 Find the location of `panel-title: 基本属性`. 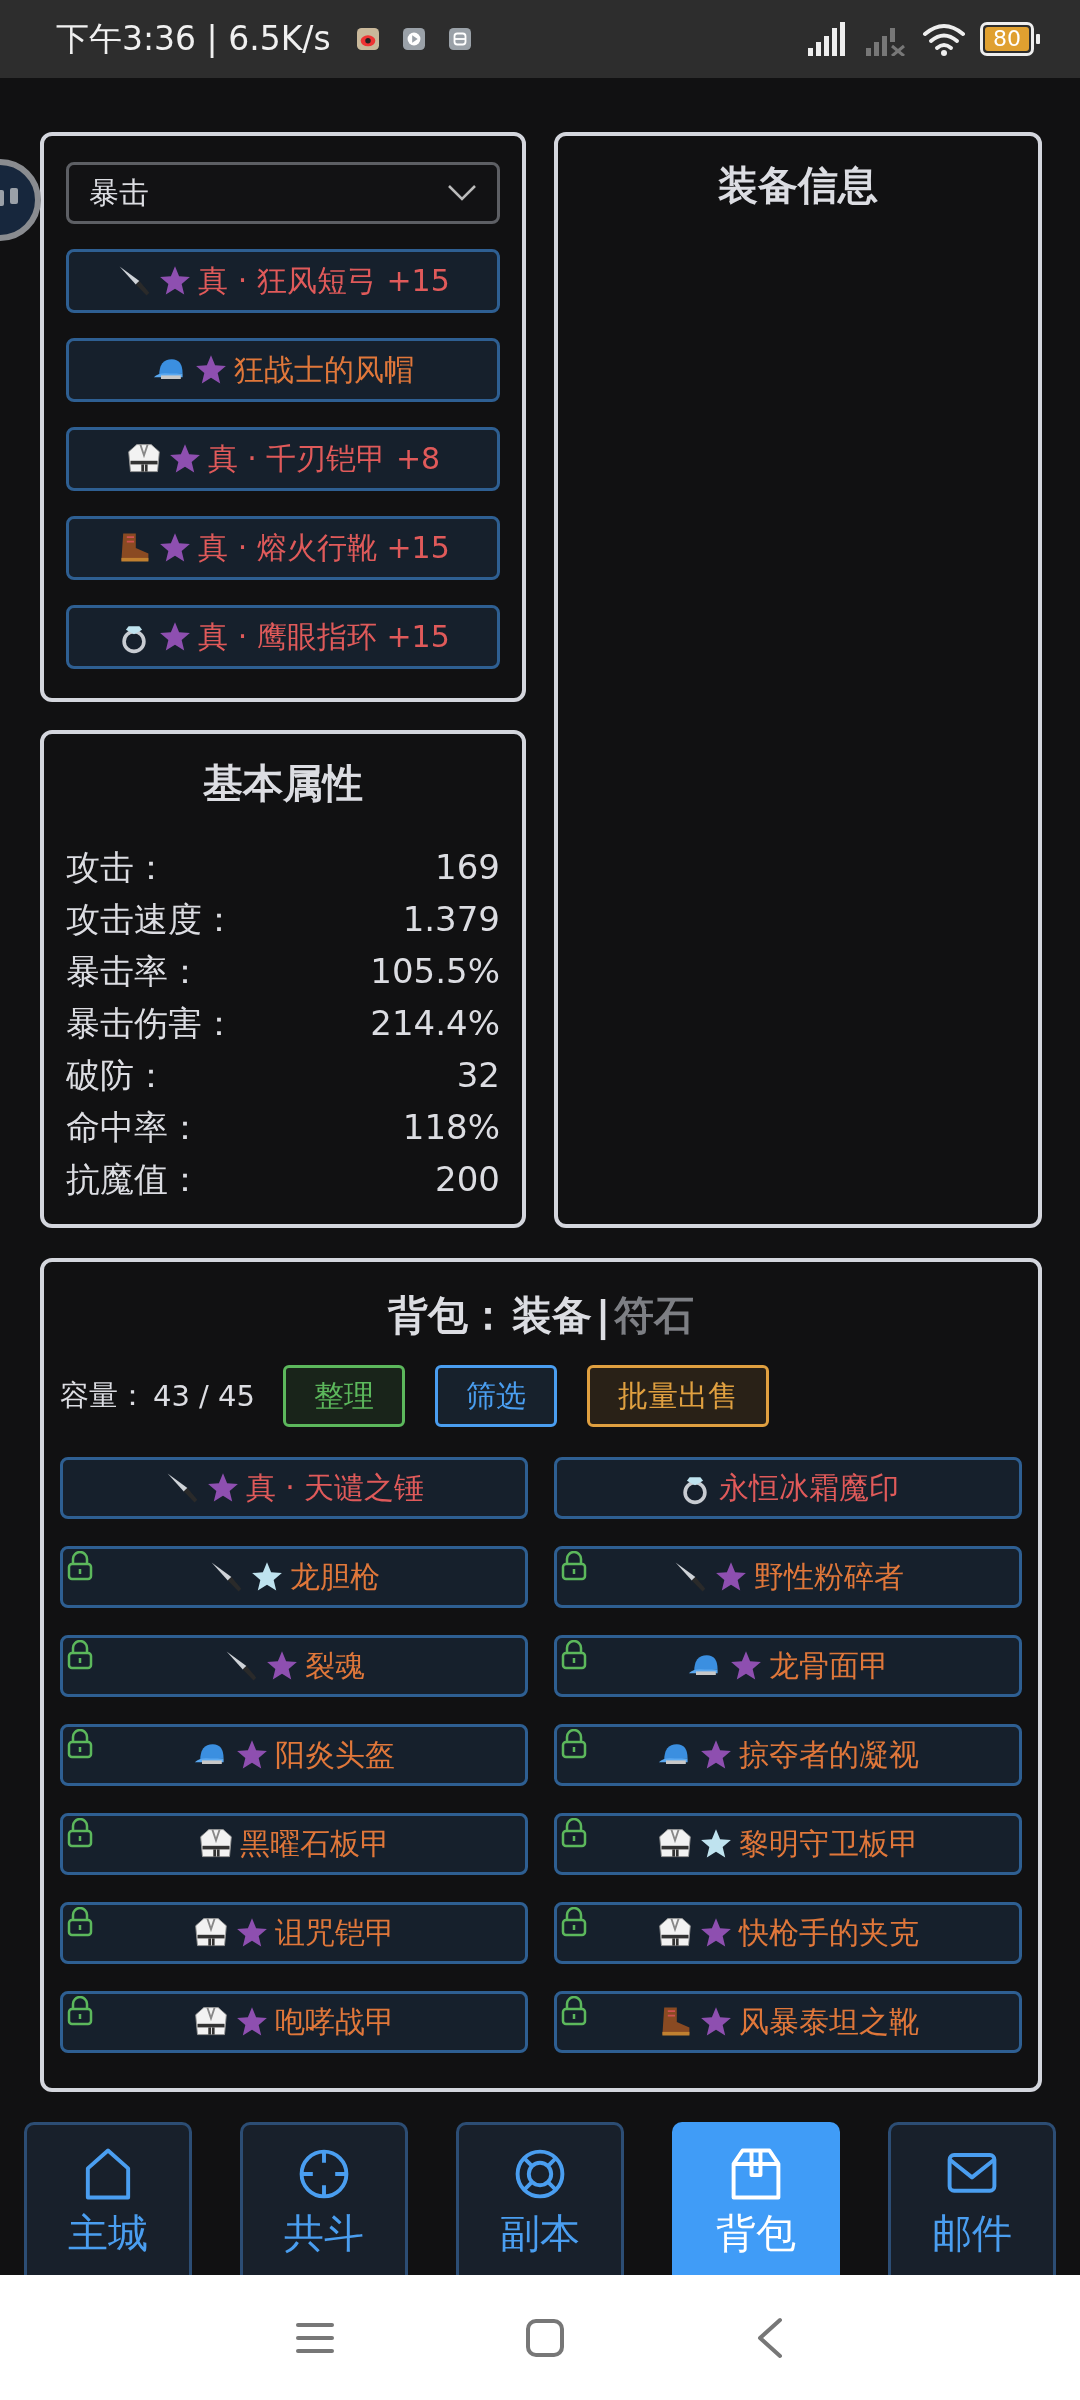

panel-title: 基本属性 is located at coordinates (283, 783).